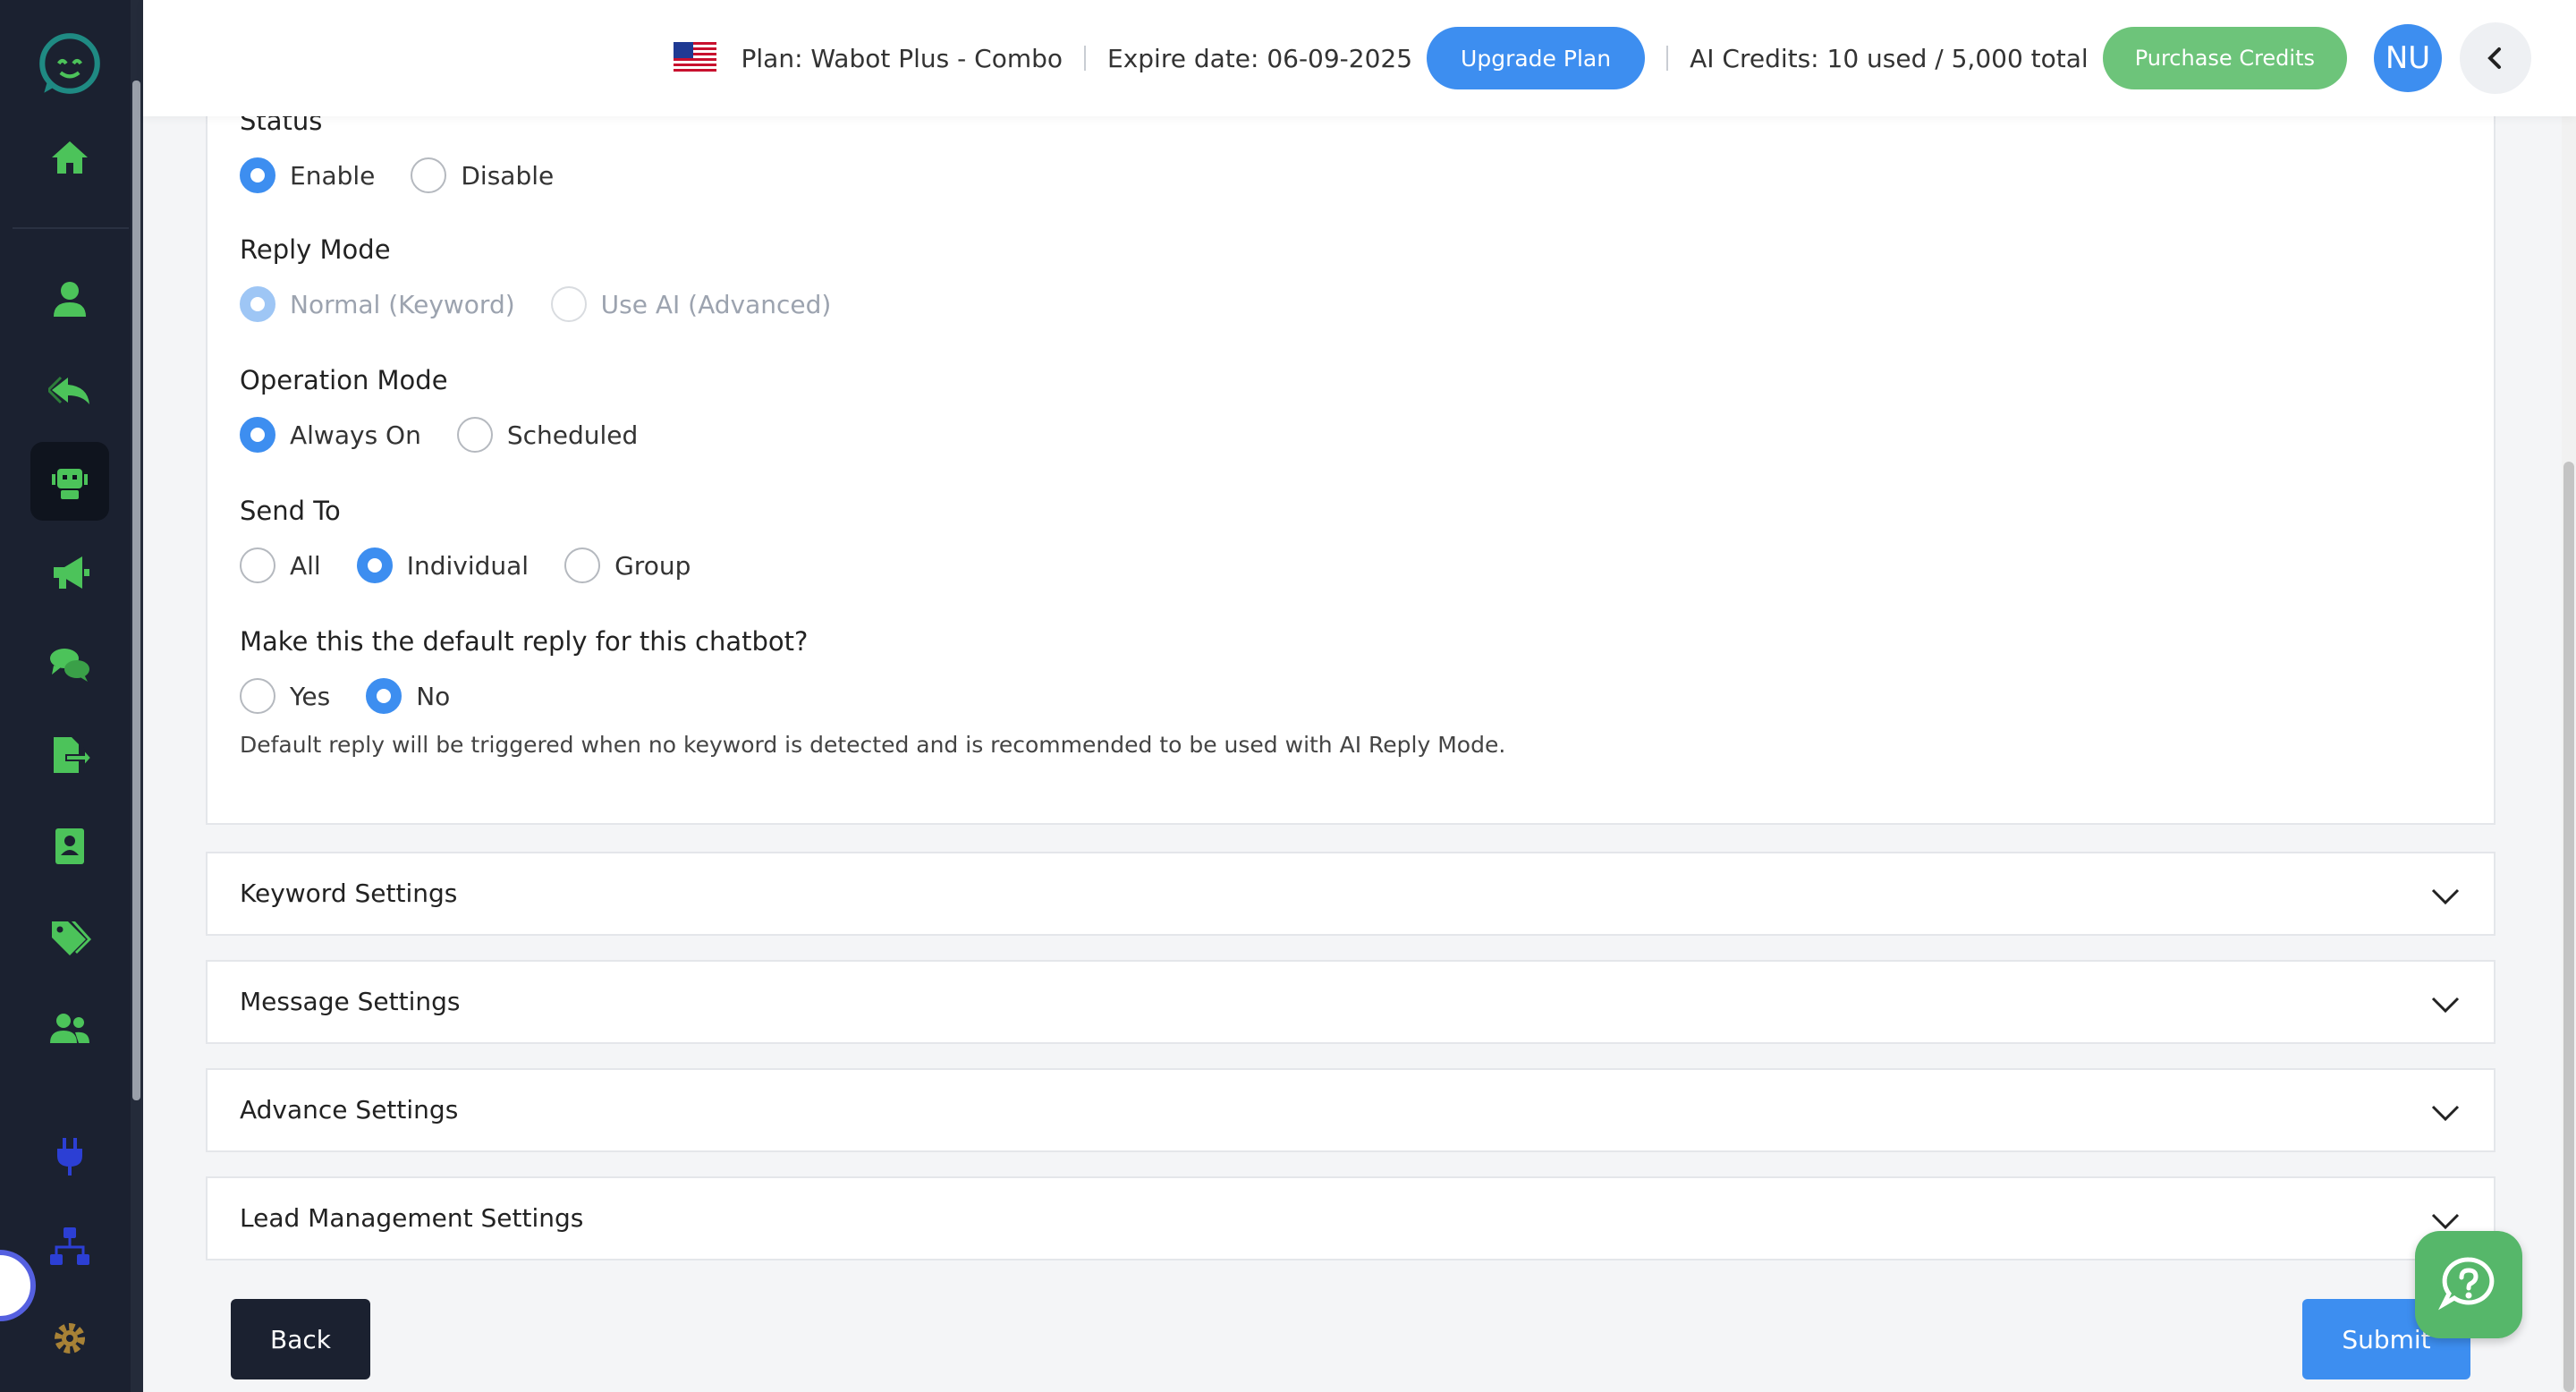 Image resolution: width=2576 pixels, height=1392 pixels. I want to click on sidebar-item-team, so click(69, 1028).